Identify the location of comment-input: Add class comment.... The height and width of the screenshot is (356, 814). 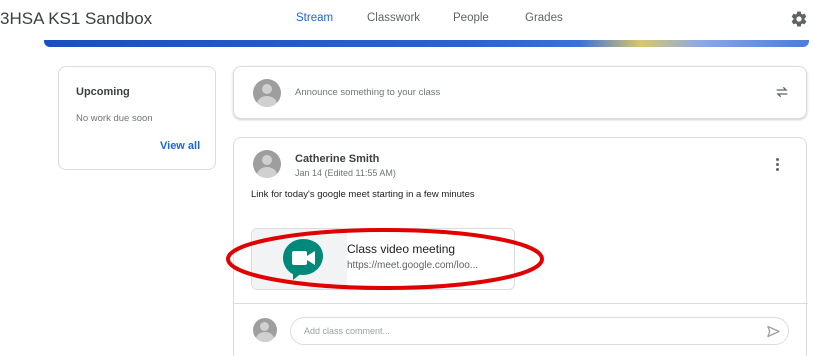
(539, 331).